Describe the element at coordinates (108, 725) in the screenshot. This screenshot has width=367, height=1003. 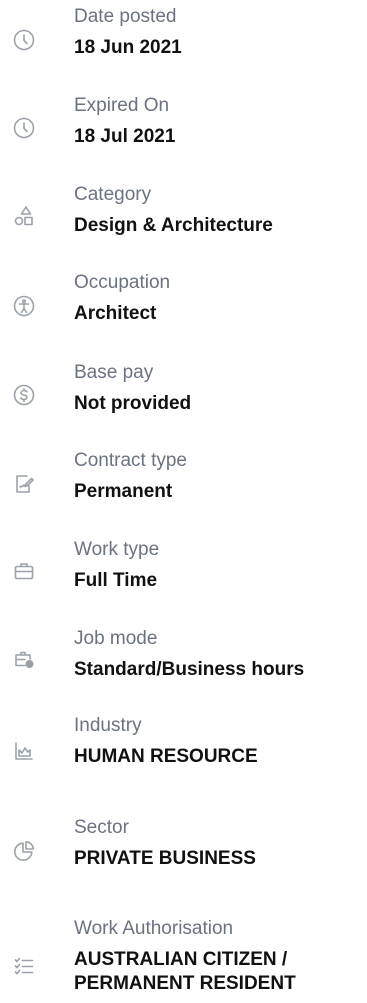
I see `detail-label: Industry` at that location.